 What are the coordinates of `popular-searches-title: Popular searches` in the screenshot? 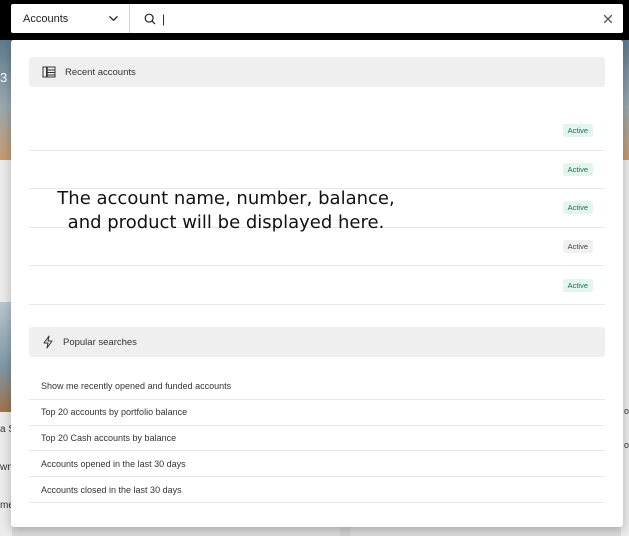 It's located at (100, 342).